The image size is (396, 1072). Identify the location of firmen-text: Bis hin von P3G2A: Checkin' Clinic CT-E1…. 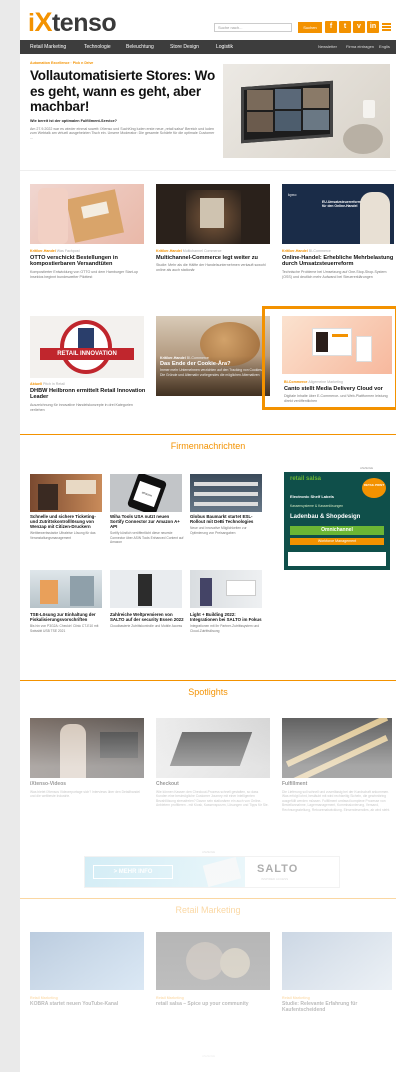
(64, 628).